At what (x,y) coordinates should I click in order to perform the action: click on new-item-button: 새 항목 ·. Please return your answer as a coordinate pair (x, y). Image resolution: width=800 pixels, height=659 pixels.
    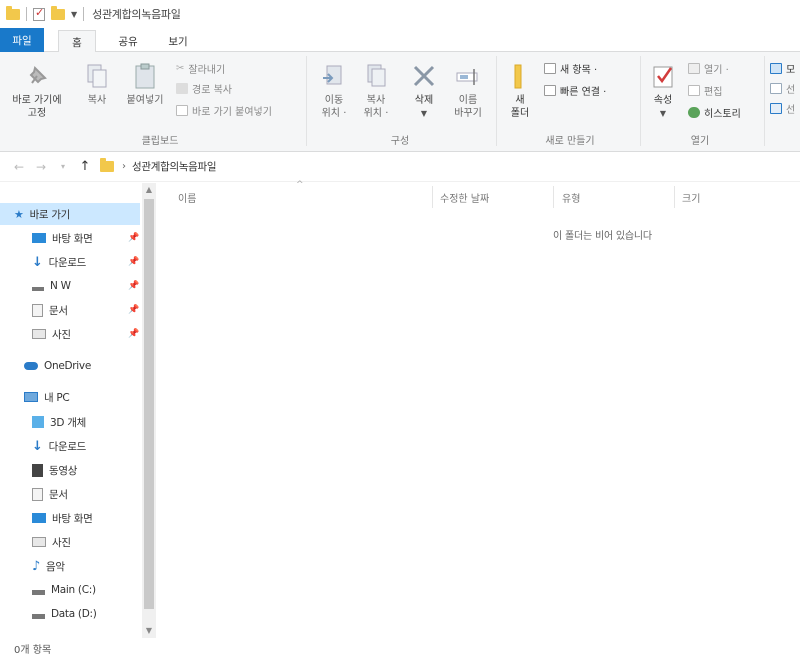
    Looking at the image, I should click on (570, 68).